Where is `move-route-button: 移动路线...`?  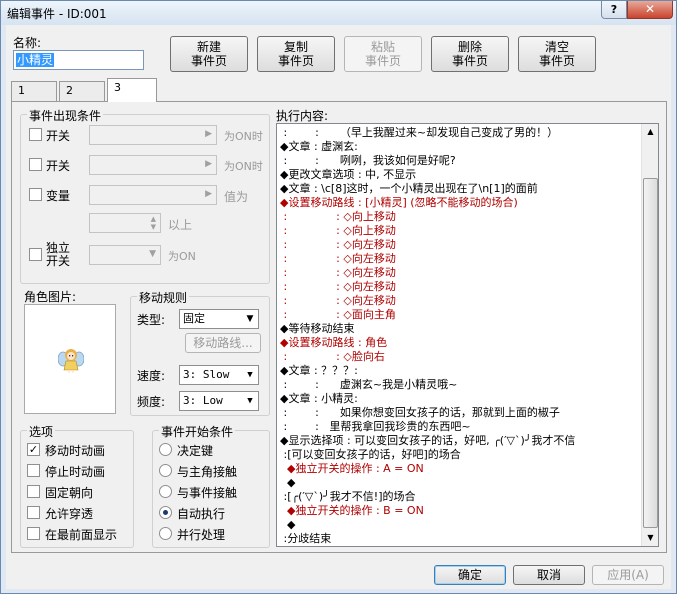
move-route-button: 移动路线... is located at coordinates (223, 343).